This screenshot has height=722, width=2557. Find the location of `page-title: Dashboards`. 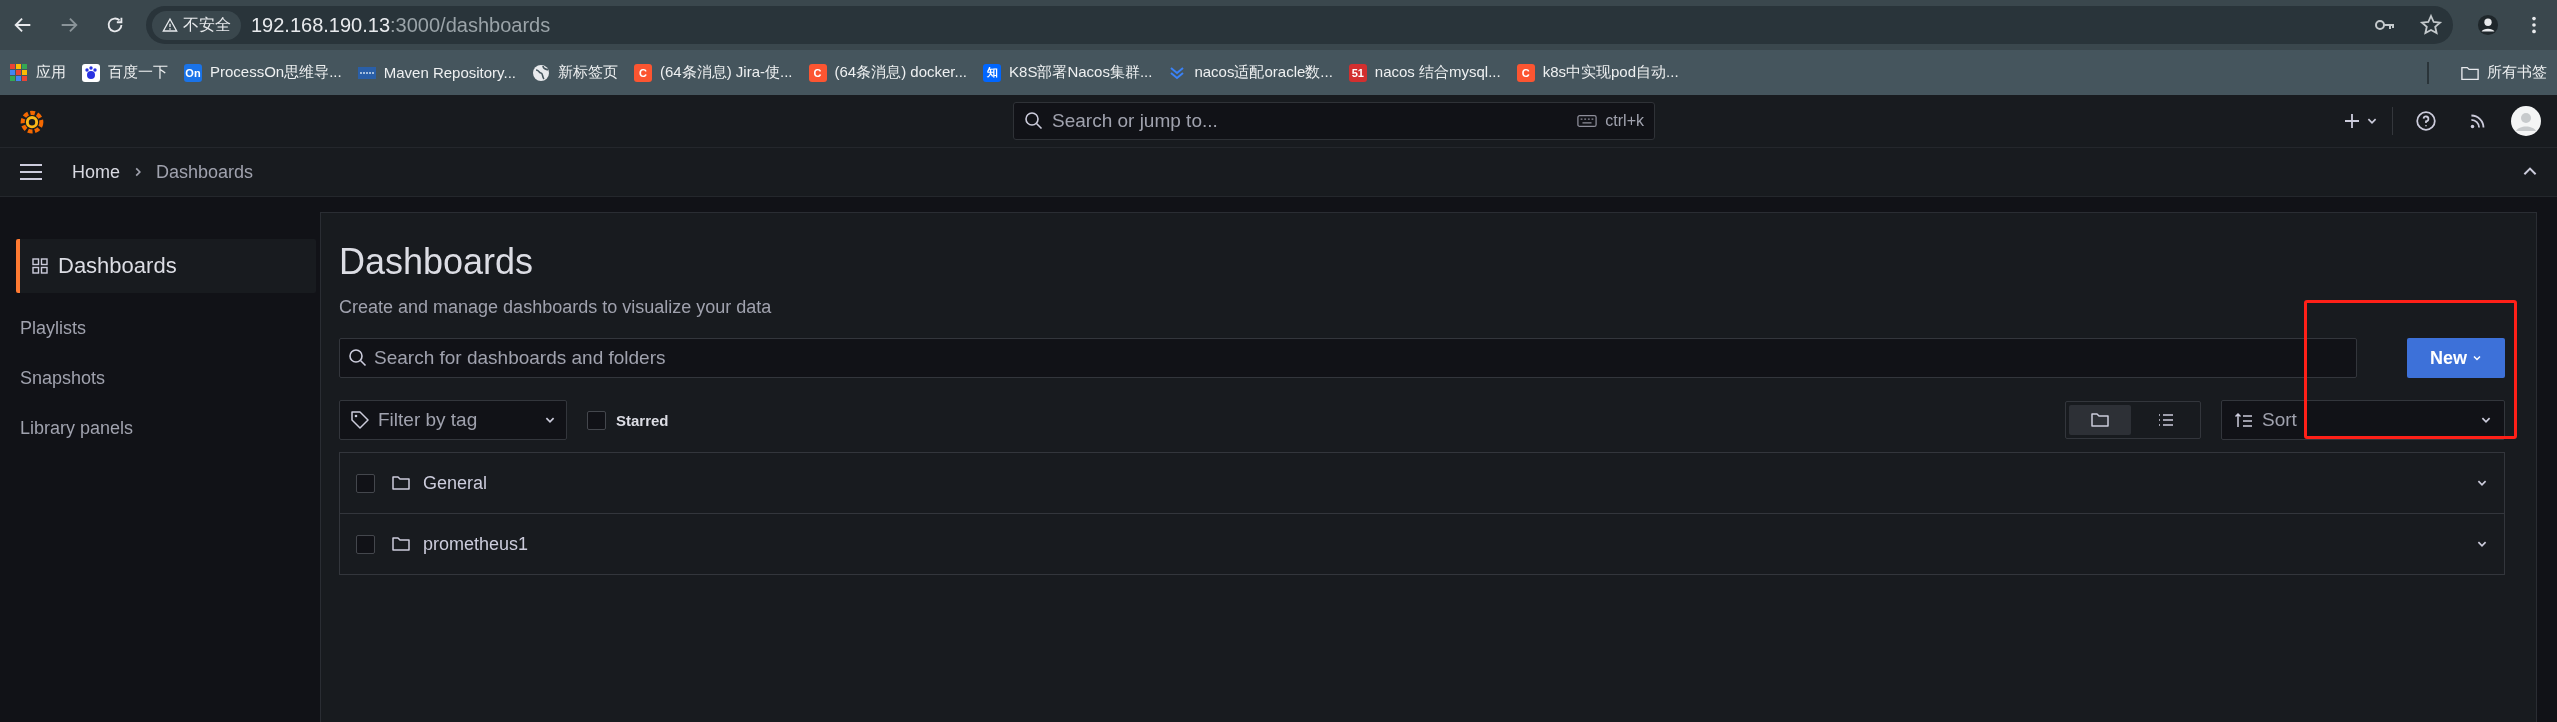

page-title: Dashboards is located at coordinates (437, 262).